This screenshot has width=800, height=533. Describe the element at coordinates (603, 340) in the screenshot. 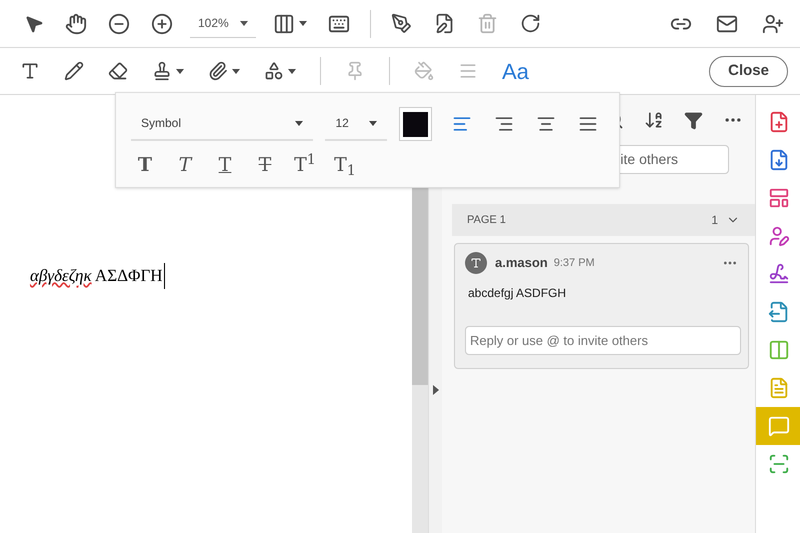

I see `reply-field: Reply or use @ to invite others` at that location.